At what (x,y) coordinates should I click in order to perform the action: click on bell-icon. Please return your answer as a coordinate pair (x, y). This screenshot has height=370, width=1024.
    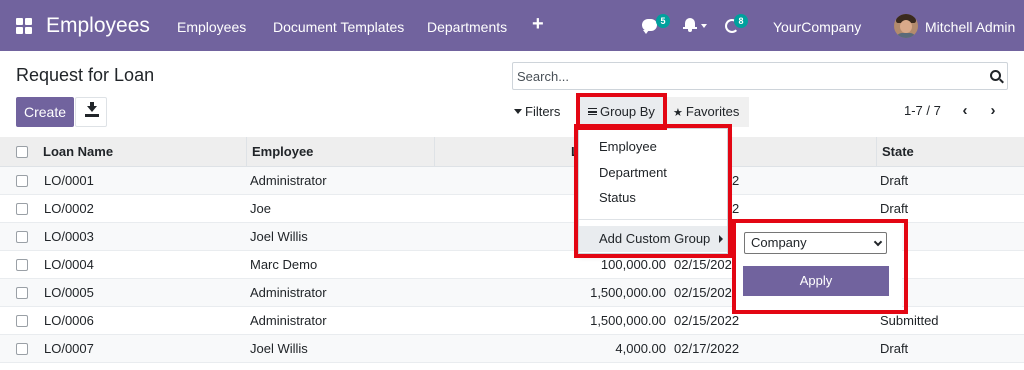
    Looking at the image, I should click on (690, 25).